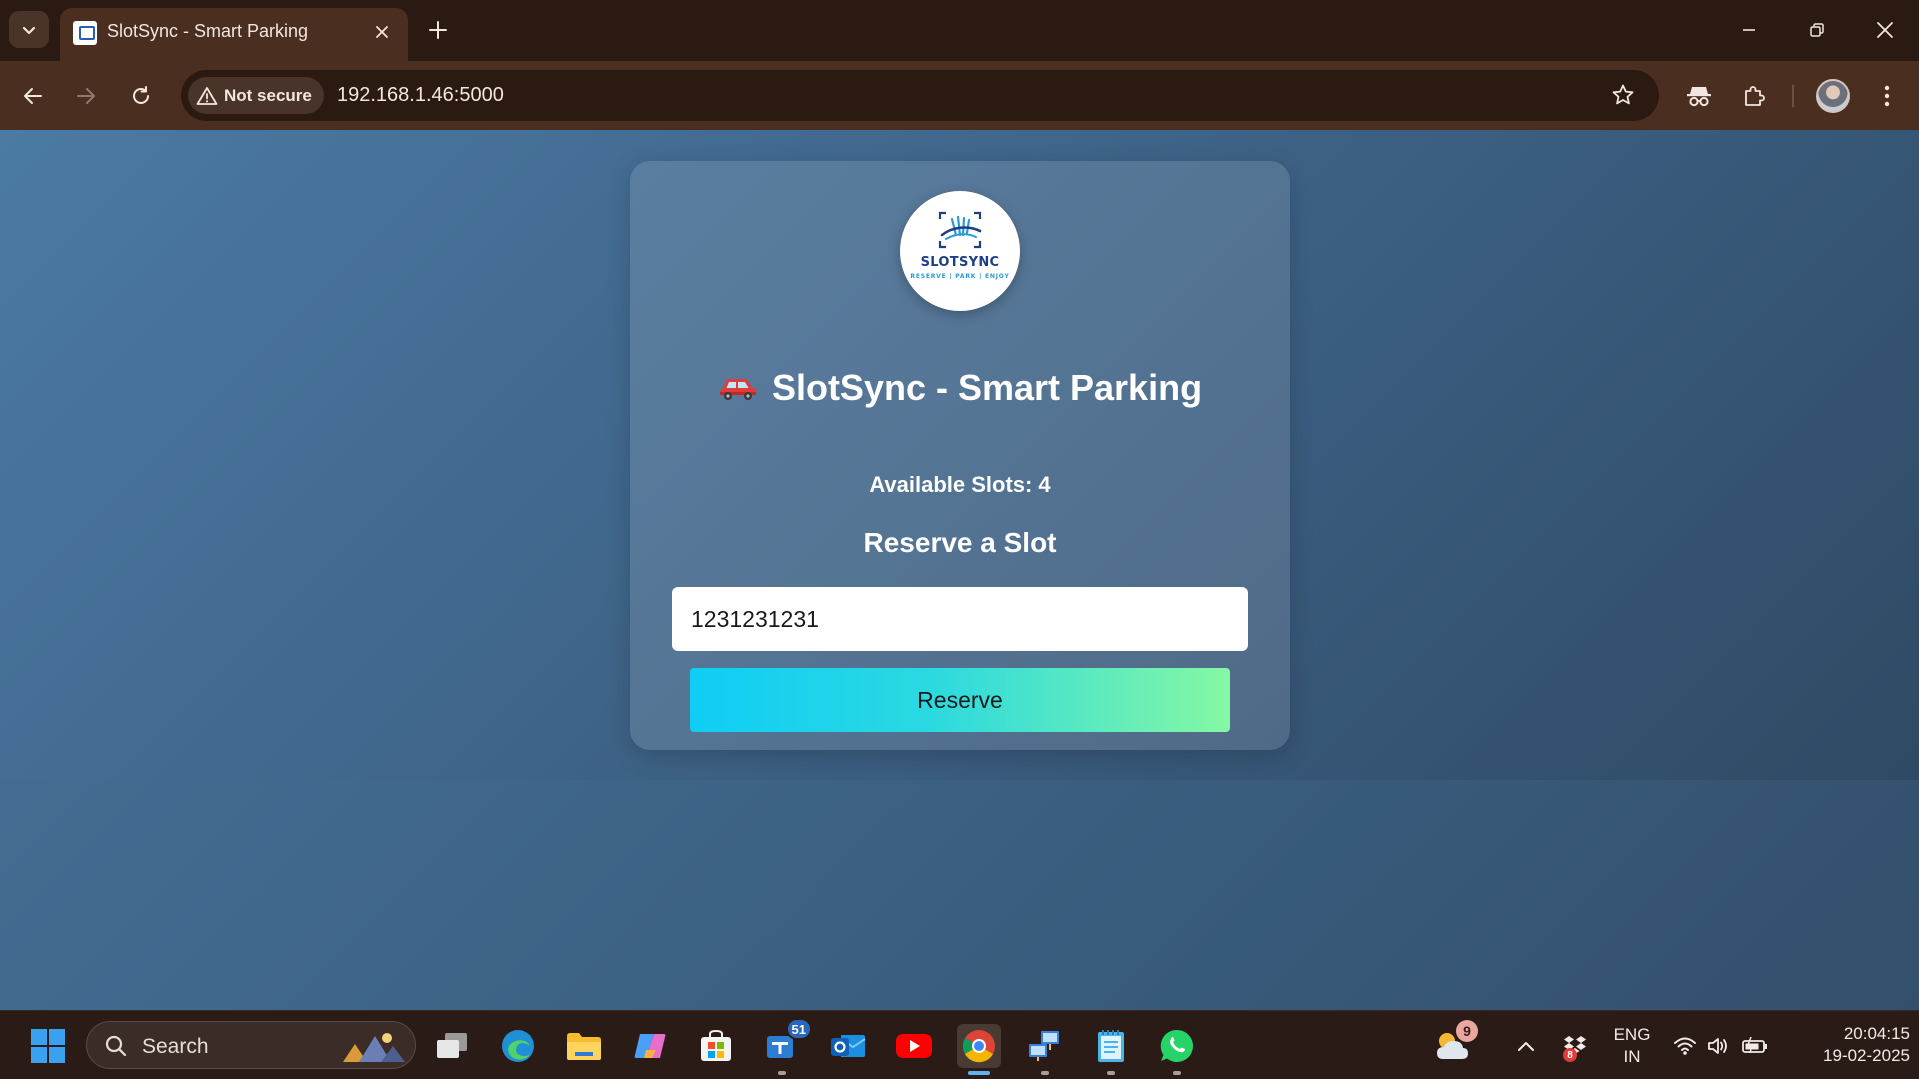 This screenshot has width=1919, height=1079. I want to click on taskbar-edge, so click(518, 1046).